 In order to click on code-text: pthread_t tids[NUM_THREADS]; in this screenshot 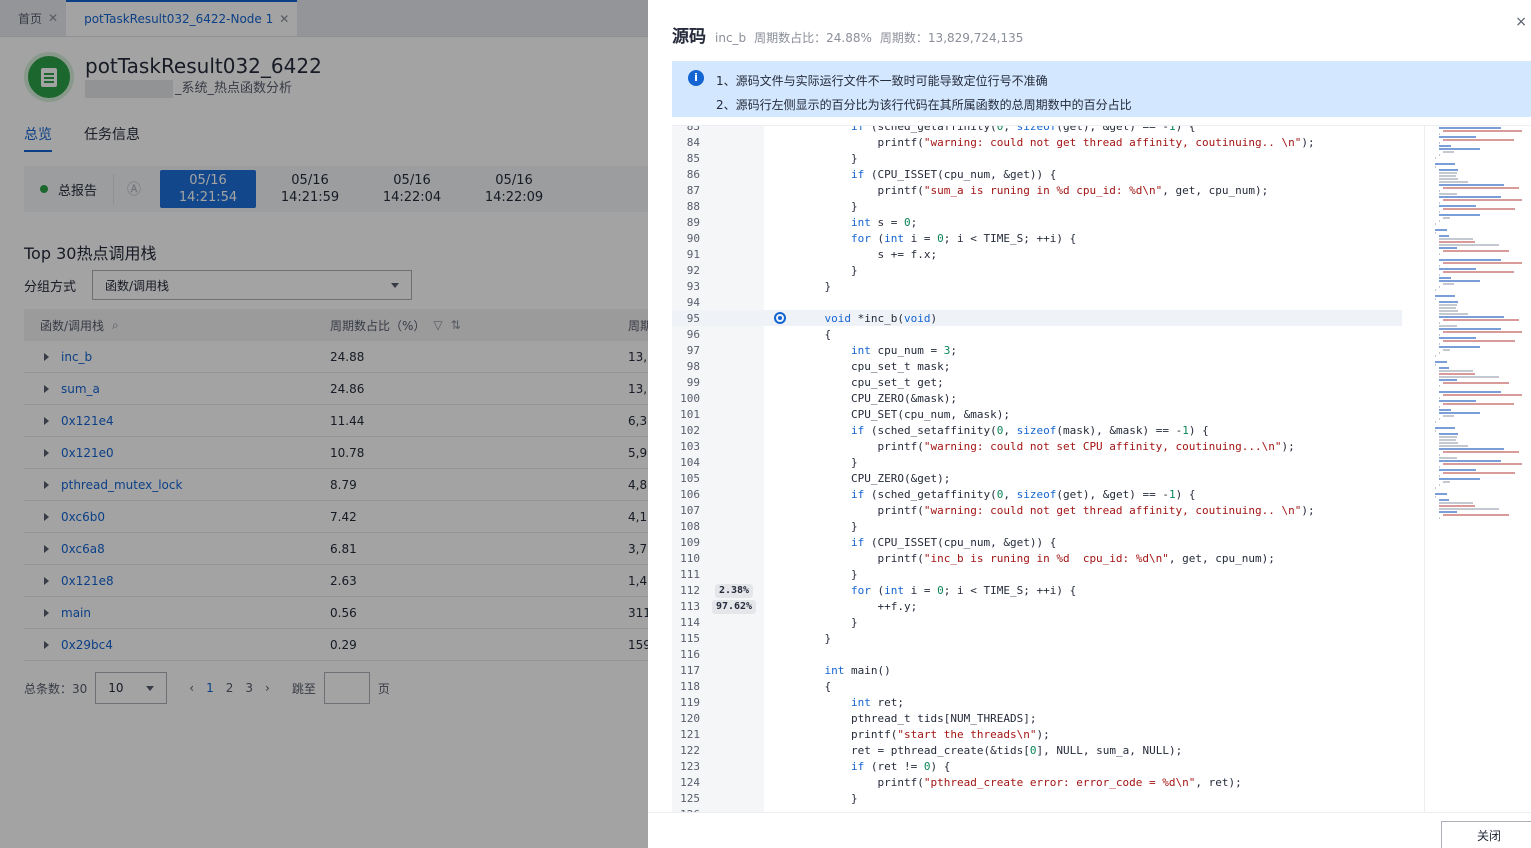, I will do `click(944, 718)`.